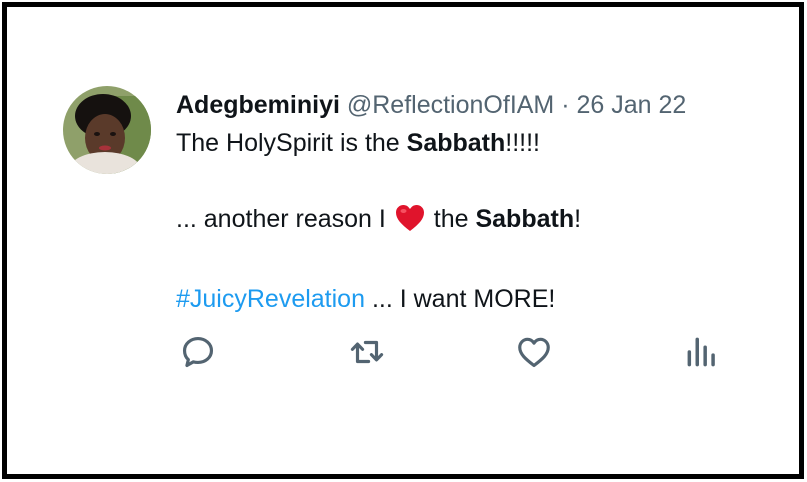 The width and height of the screenshot is (807, 482). I want to click on display-name: Adegbeminiyi, so click(258, 105).